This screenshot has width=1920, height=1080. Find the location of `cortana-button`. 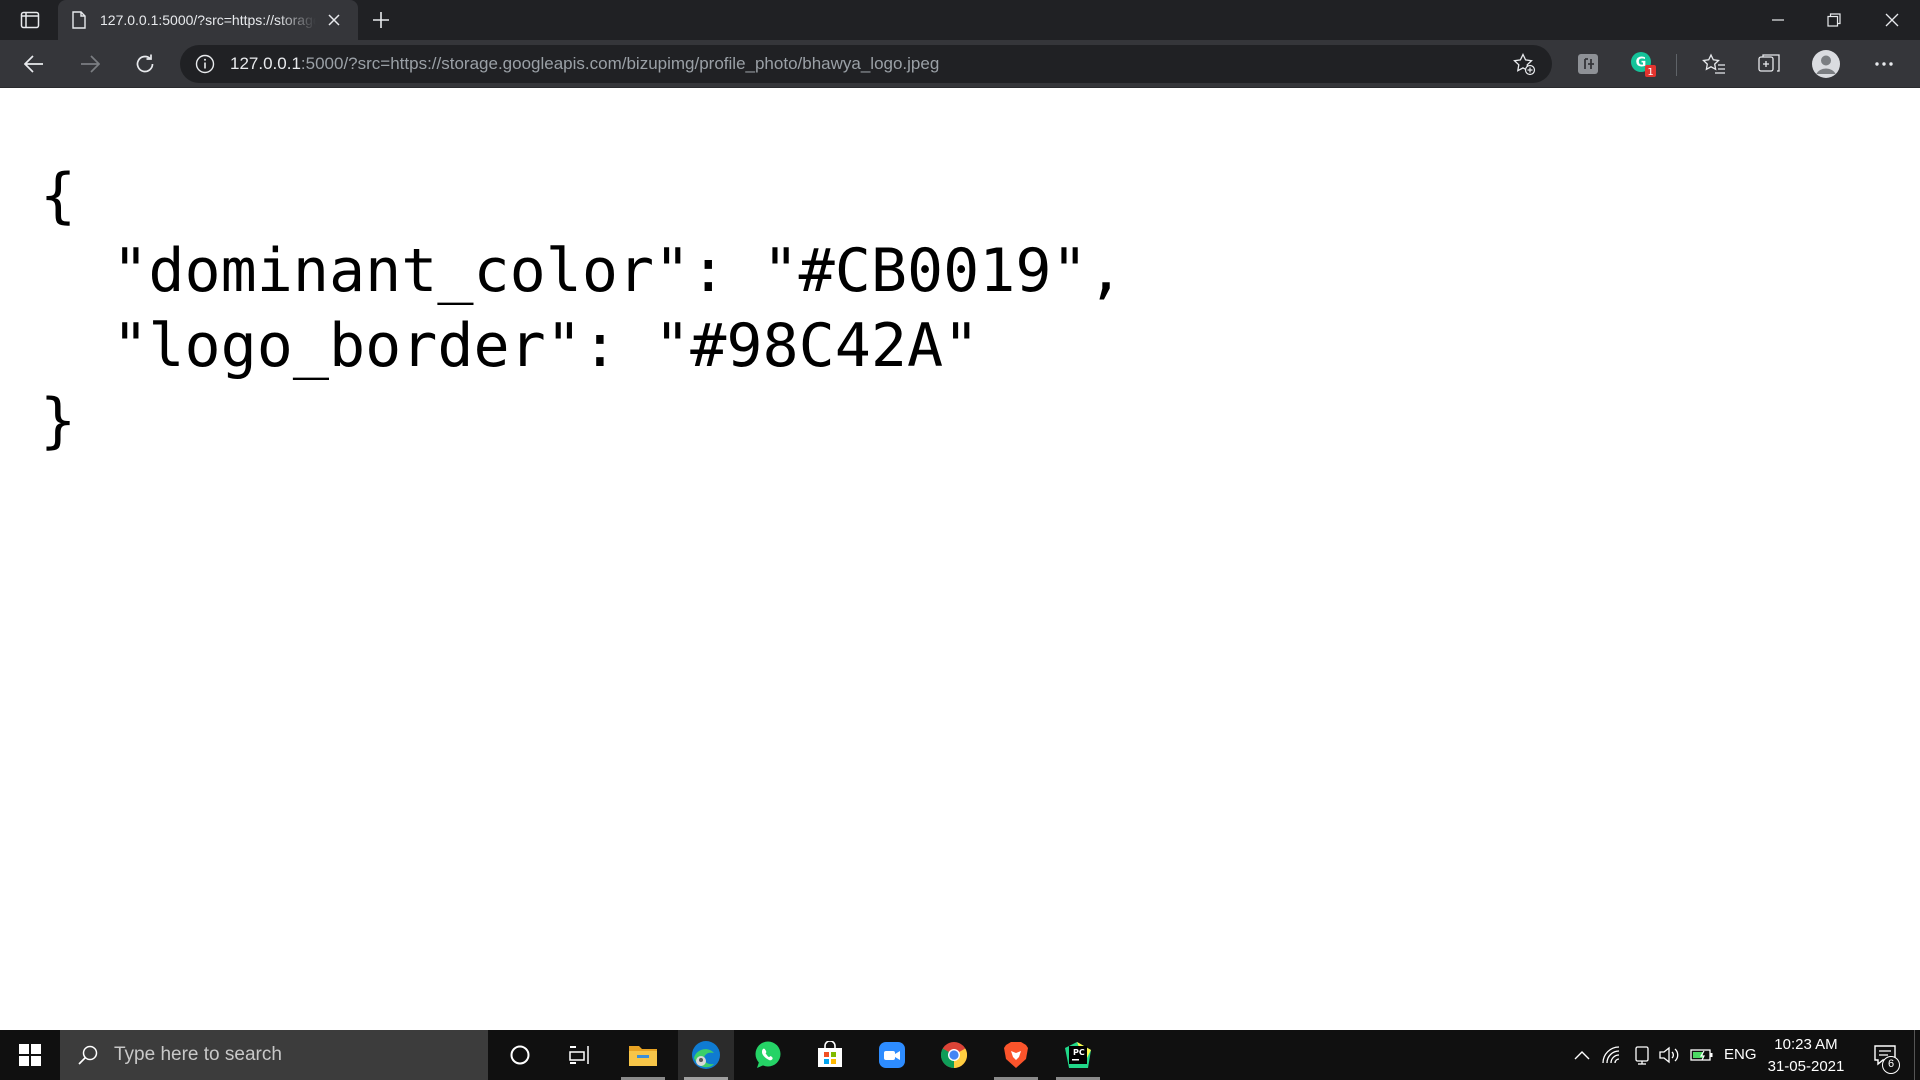

cortana-button is located at coordinates (520, 1055).